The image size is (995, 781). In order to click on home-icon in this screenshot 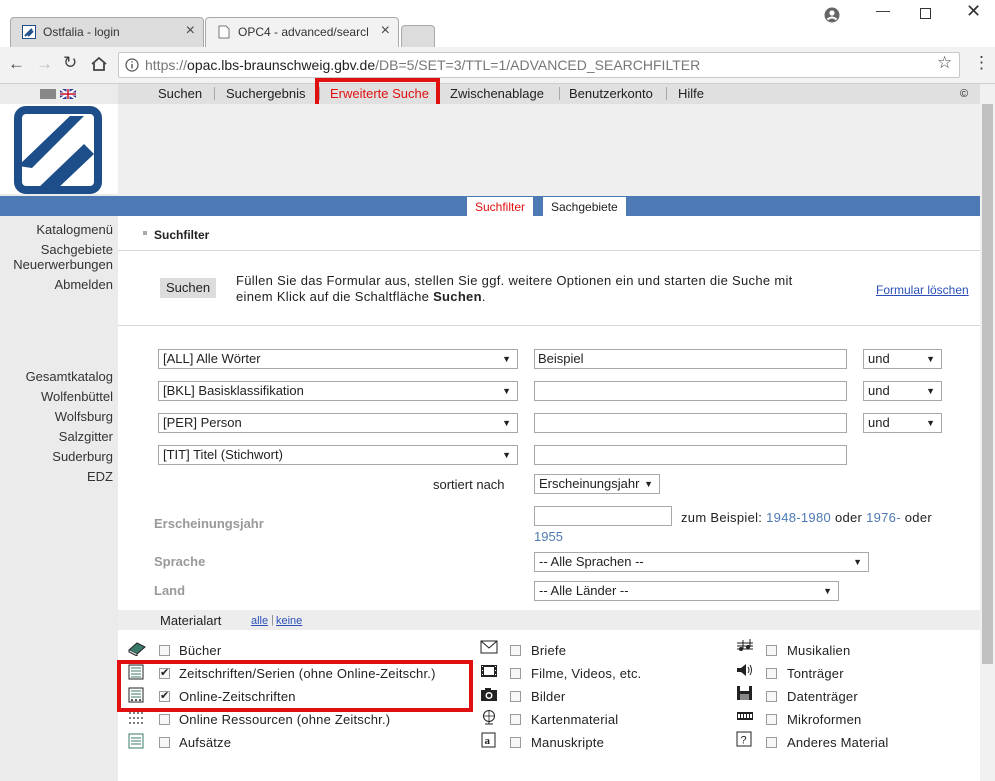, I will do `click(99, 64)`.